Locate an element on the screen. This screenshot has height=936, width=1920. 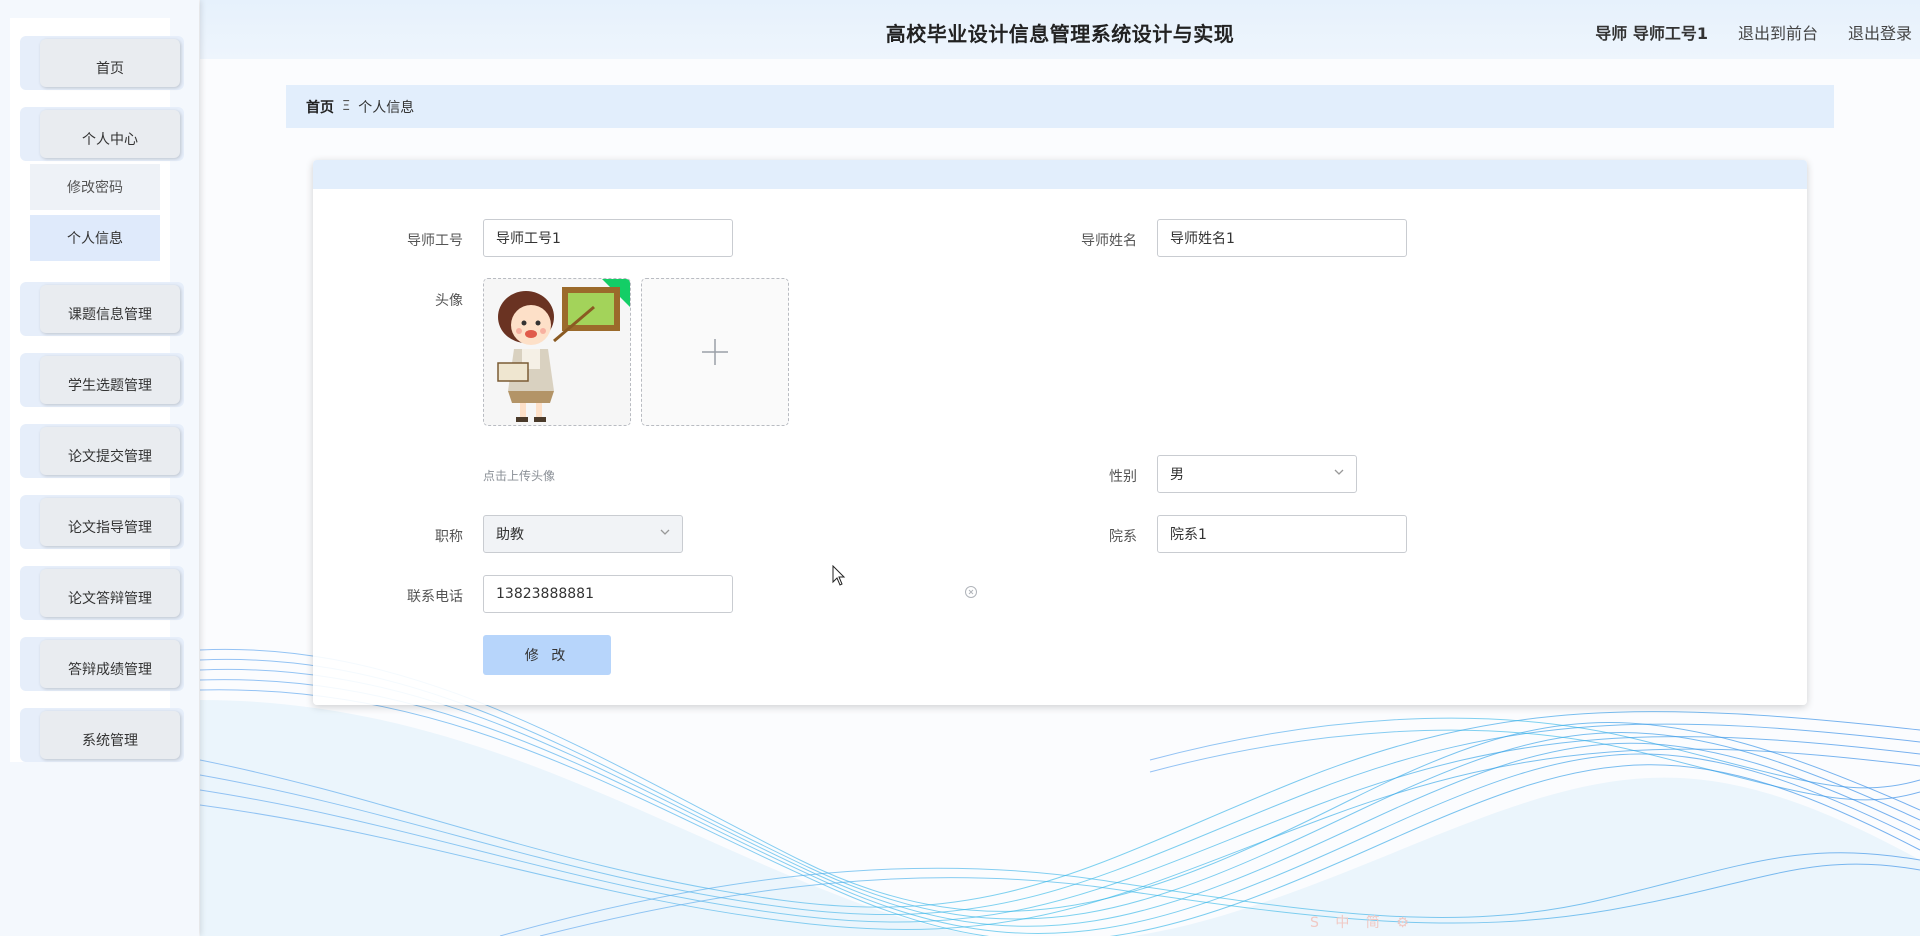
gender-select-value: 男 is located at coordinates (1177, 475).